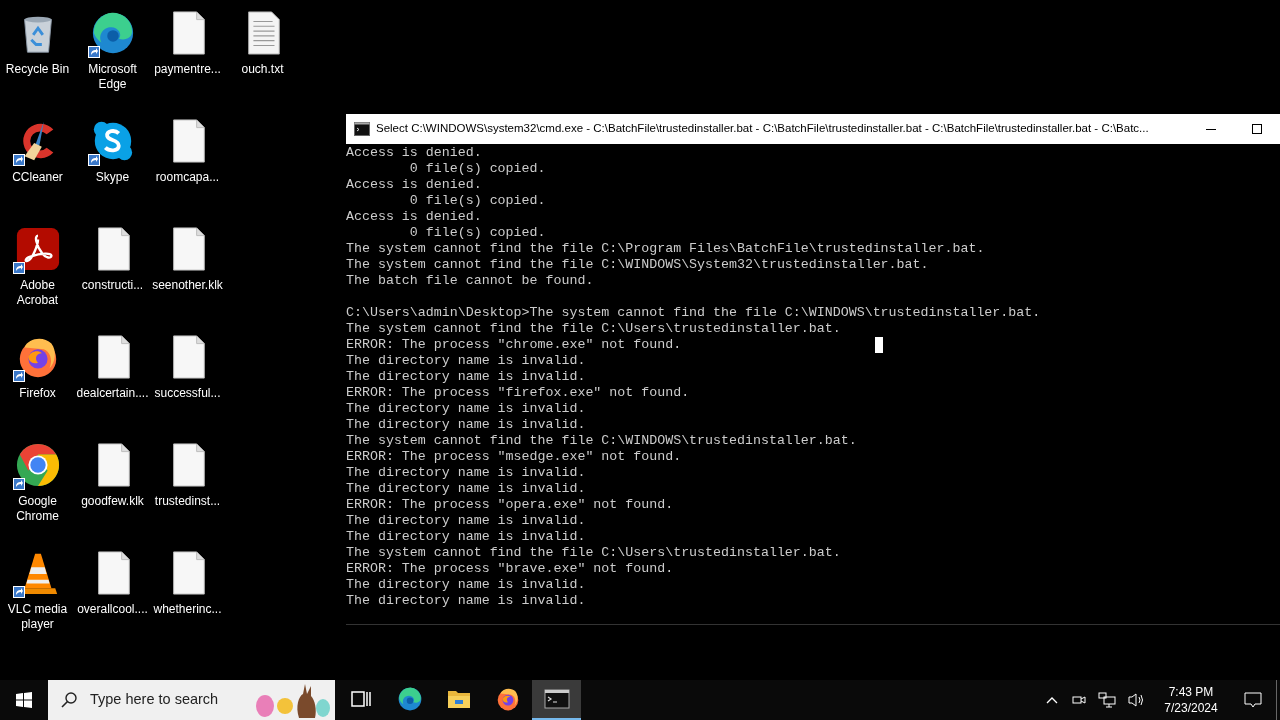  Describe the element at coordinates (187, 285) in the screenshot. I see `icon-label: seenother.klk` at that location.